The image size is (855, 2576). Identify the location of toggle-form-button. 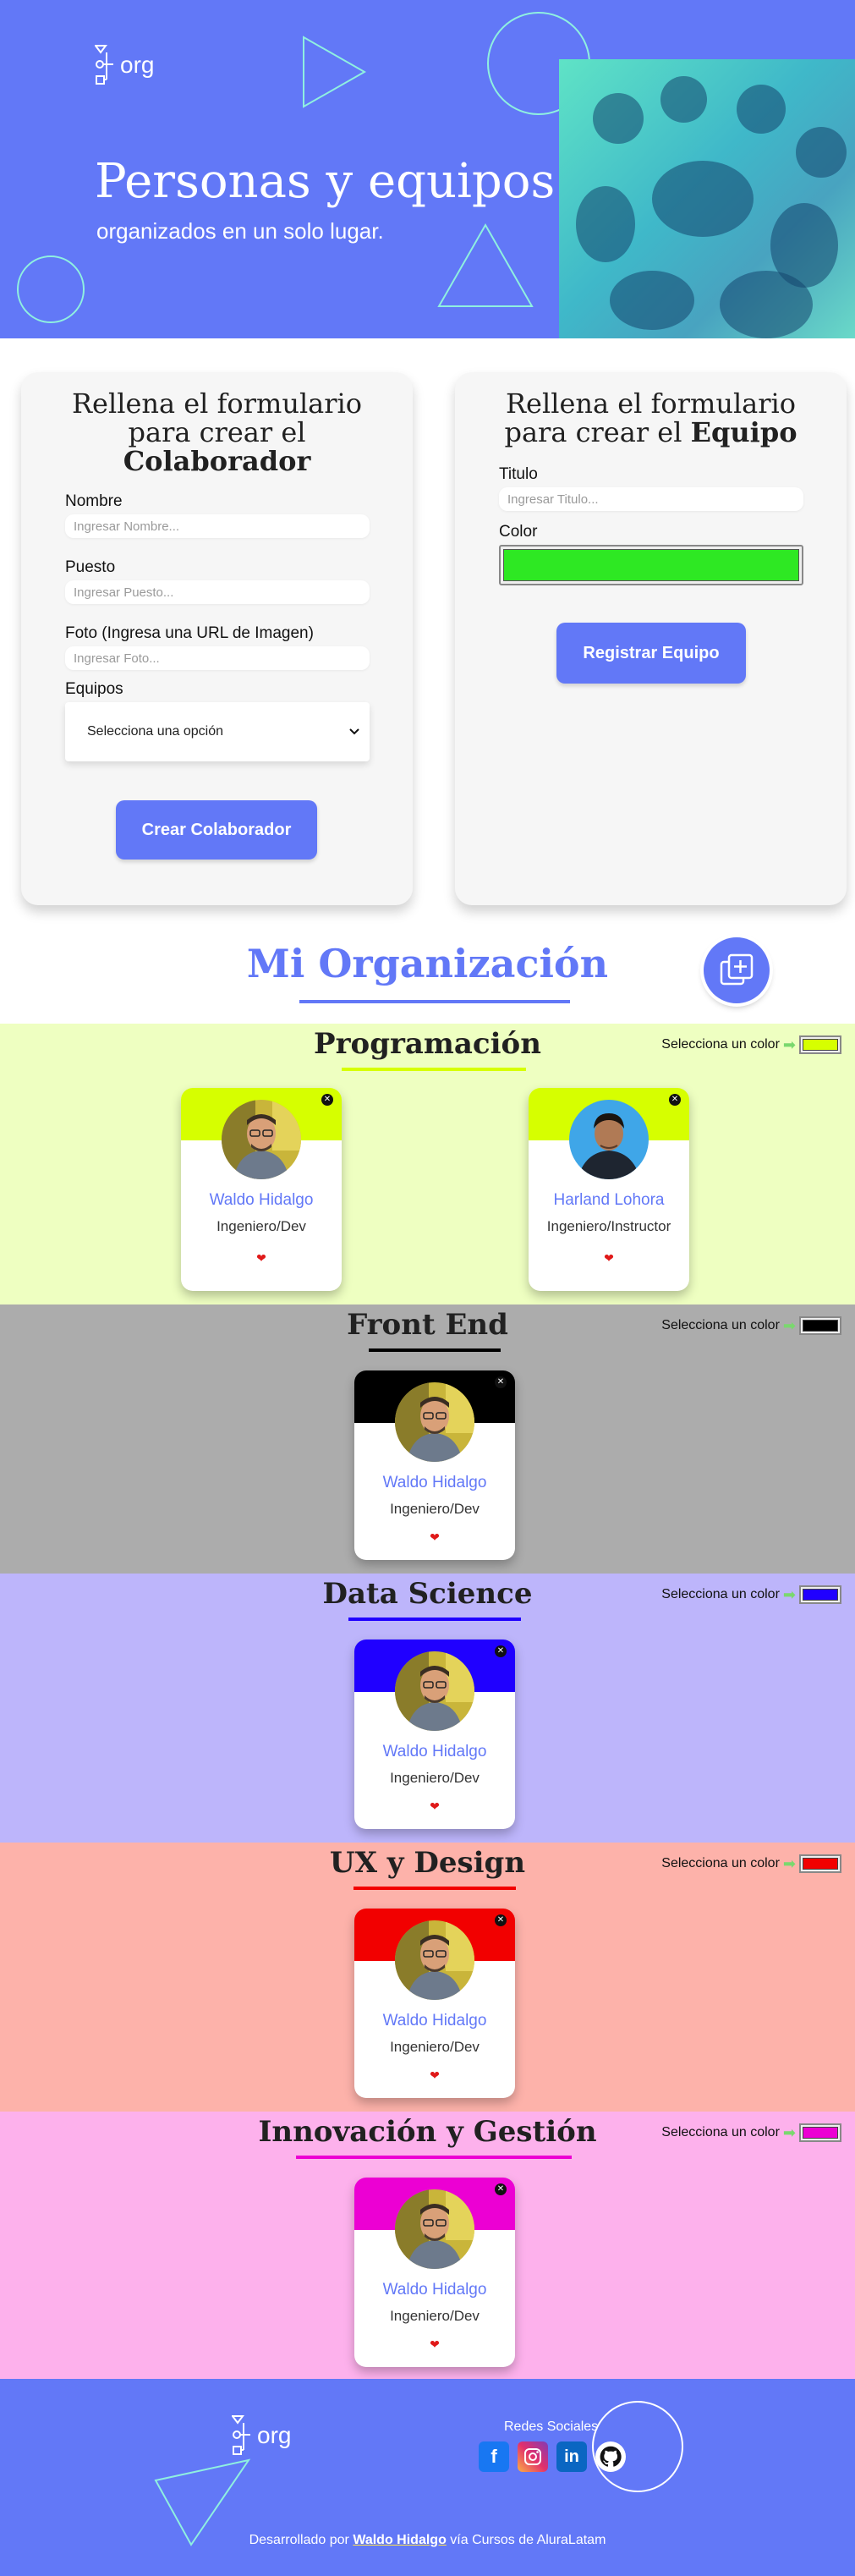
(737, 970).